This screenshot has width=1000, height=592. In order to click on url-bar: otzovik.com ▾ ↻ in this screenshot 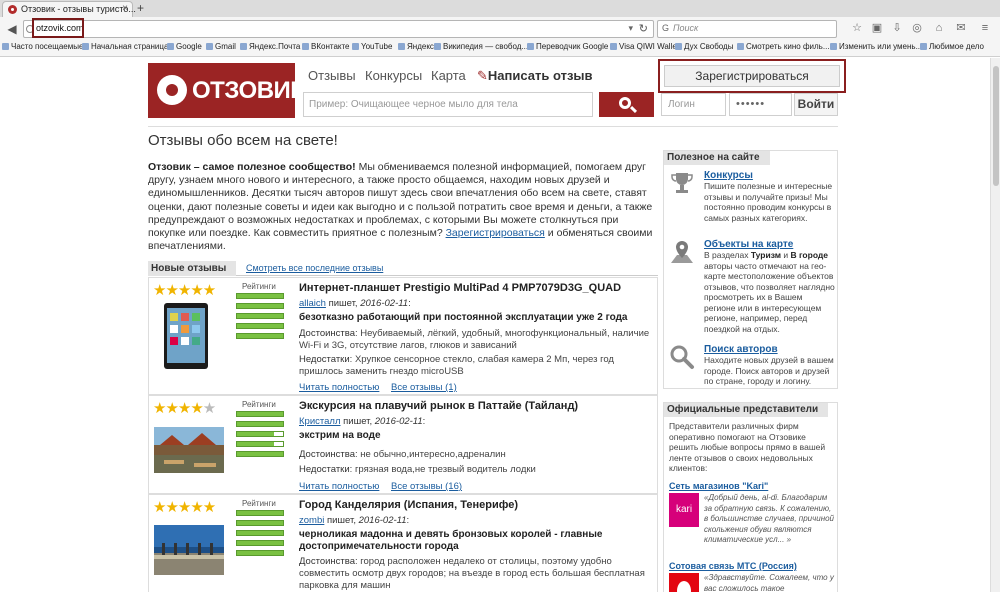, I will do `click(338, 29)`.